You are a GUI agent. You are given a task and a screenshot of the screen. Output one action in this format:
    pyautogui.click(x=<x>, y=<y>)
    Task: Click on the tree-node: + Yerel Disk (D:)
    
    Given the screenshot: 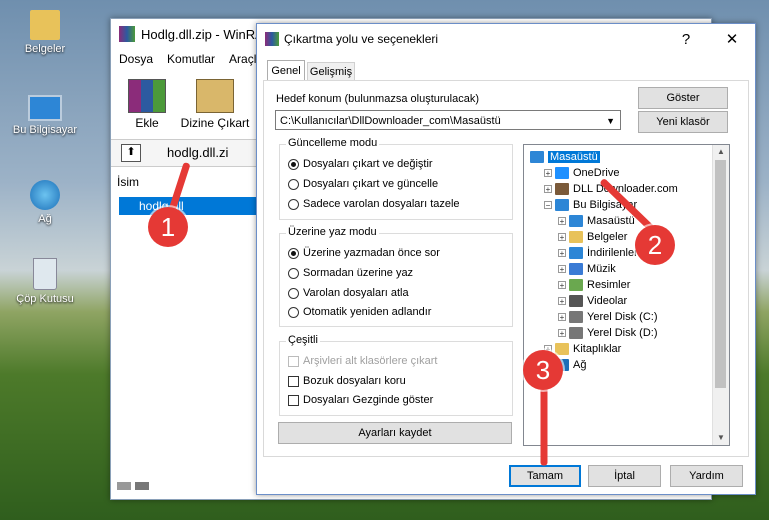 What is the action you would take?
    pyautogui.click(x=608, y=332)
    